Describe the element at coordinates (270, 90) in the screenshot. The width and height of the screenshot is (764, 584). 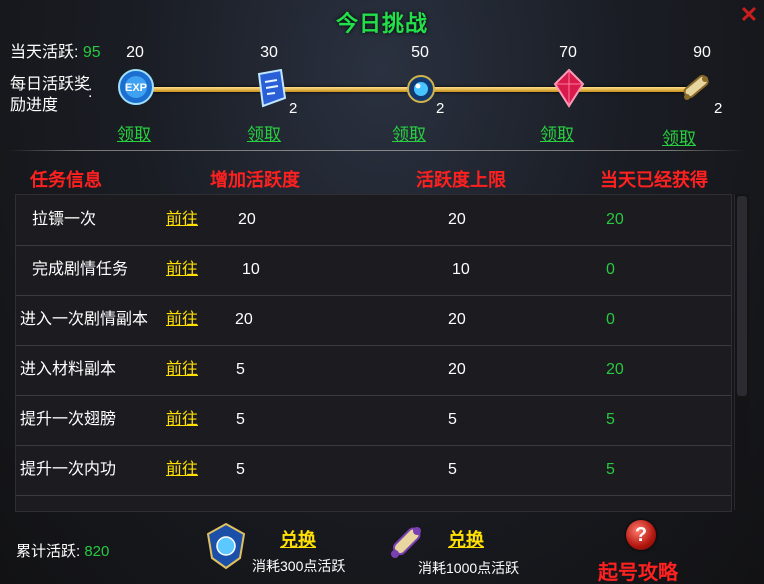
I see `blue-scroll-icon` at that location.